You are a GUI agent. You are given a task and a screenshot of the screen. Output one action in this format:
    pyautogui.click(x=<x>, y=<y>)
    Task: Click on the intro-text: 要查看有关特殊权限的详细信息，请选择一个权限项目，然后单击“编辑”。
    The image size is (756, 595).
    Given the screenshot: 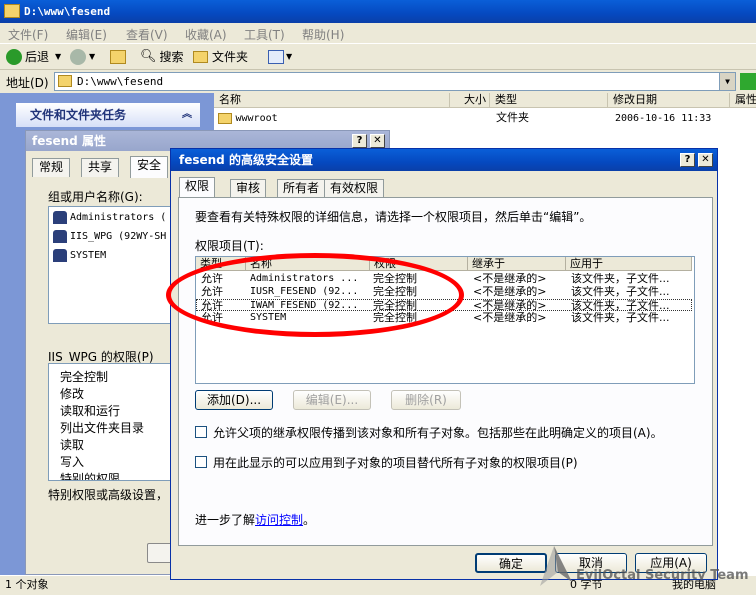 What is the action you would take?
    pyautogui.click(x=393, y=217)
    